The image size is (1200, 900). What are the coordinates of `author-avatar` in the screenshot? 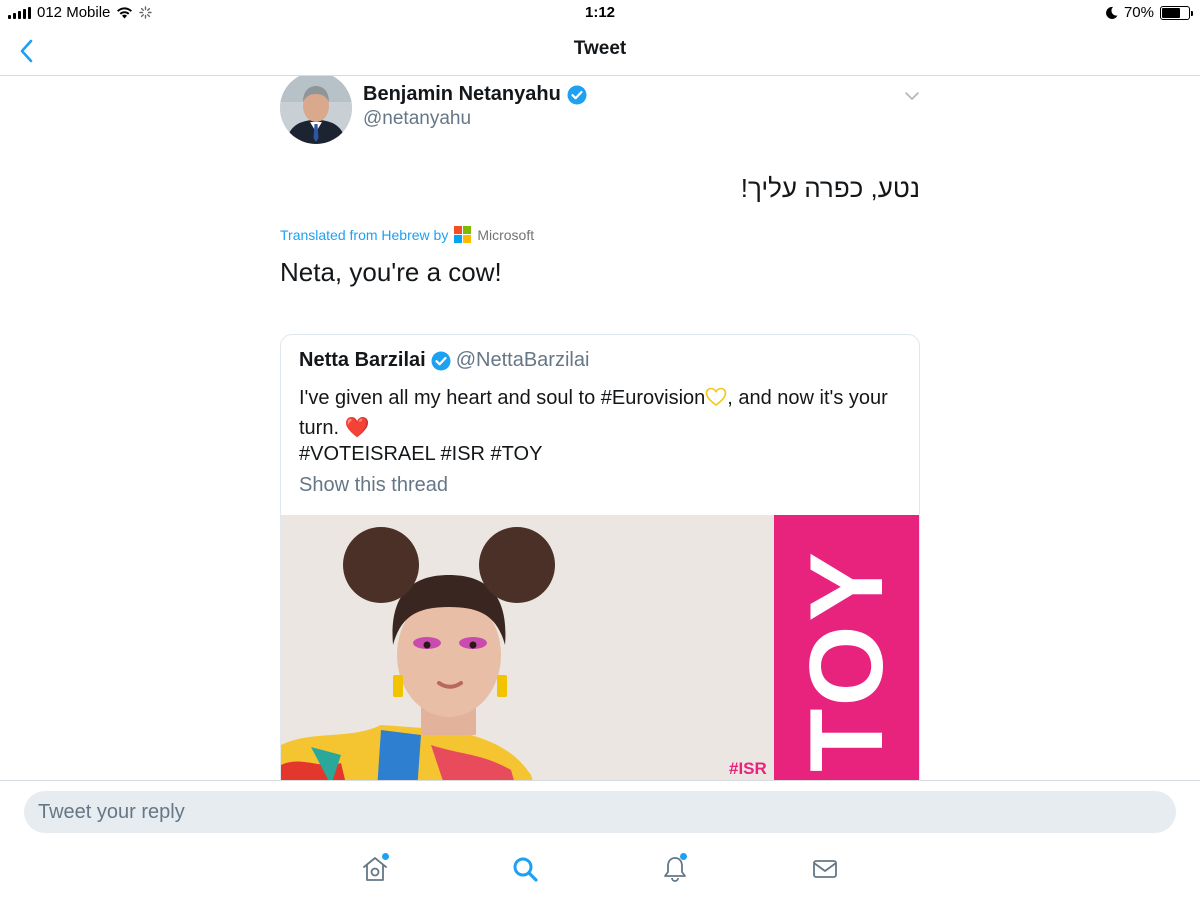 It's located at (316, 110).